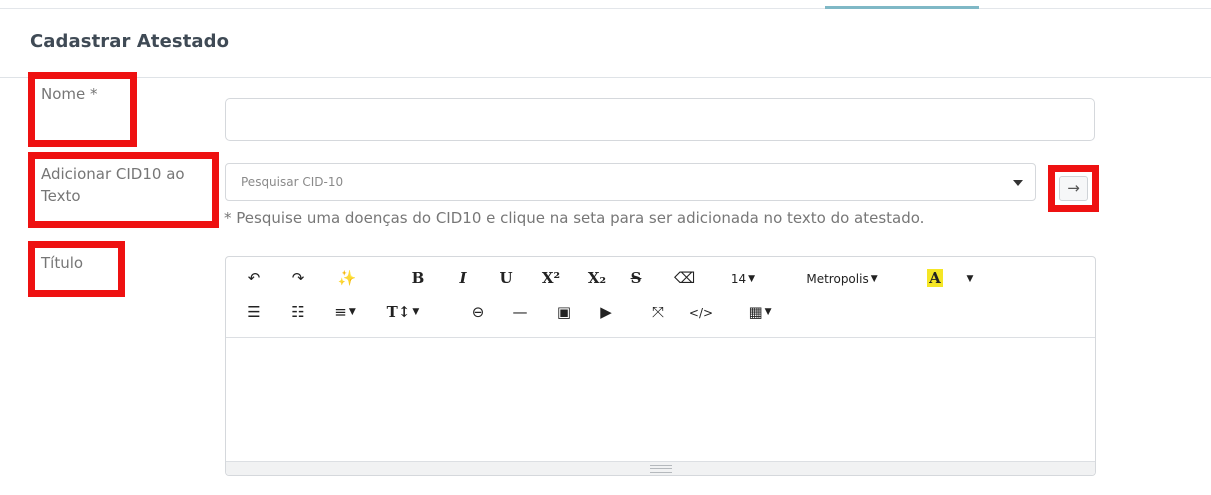 The width and height of the screenshot is (1211, 495). Describe the element at coordinates (701, 314) in the screenshot. I see `code-view-icon: </>` at that location.